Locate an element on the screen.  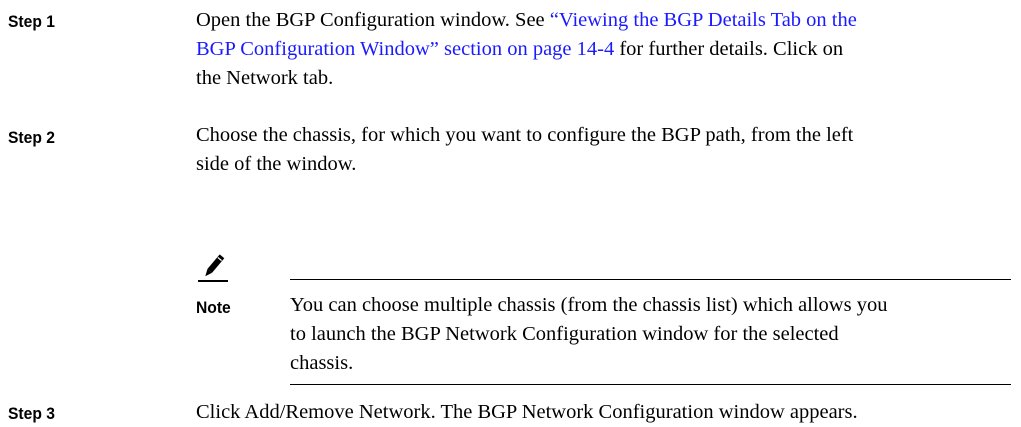
step-3-label: Step 3 is located at coordinates (31, 413).